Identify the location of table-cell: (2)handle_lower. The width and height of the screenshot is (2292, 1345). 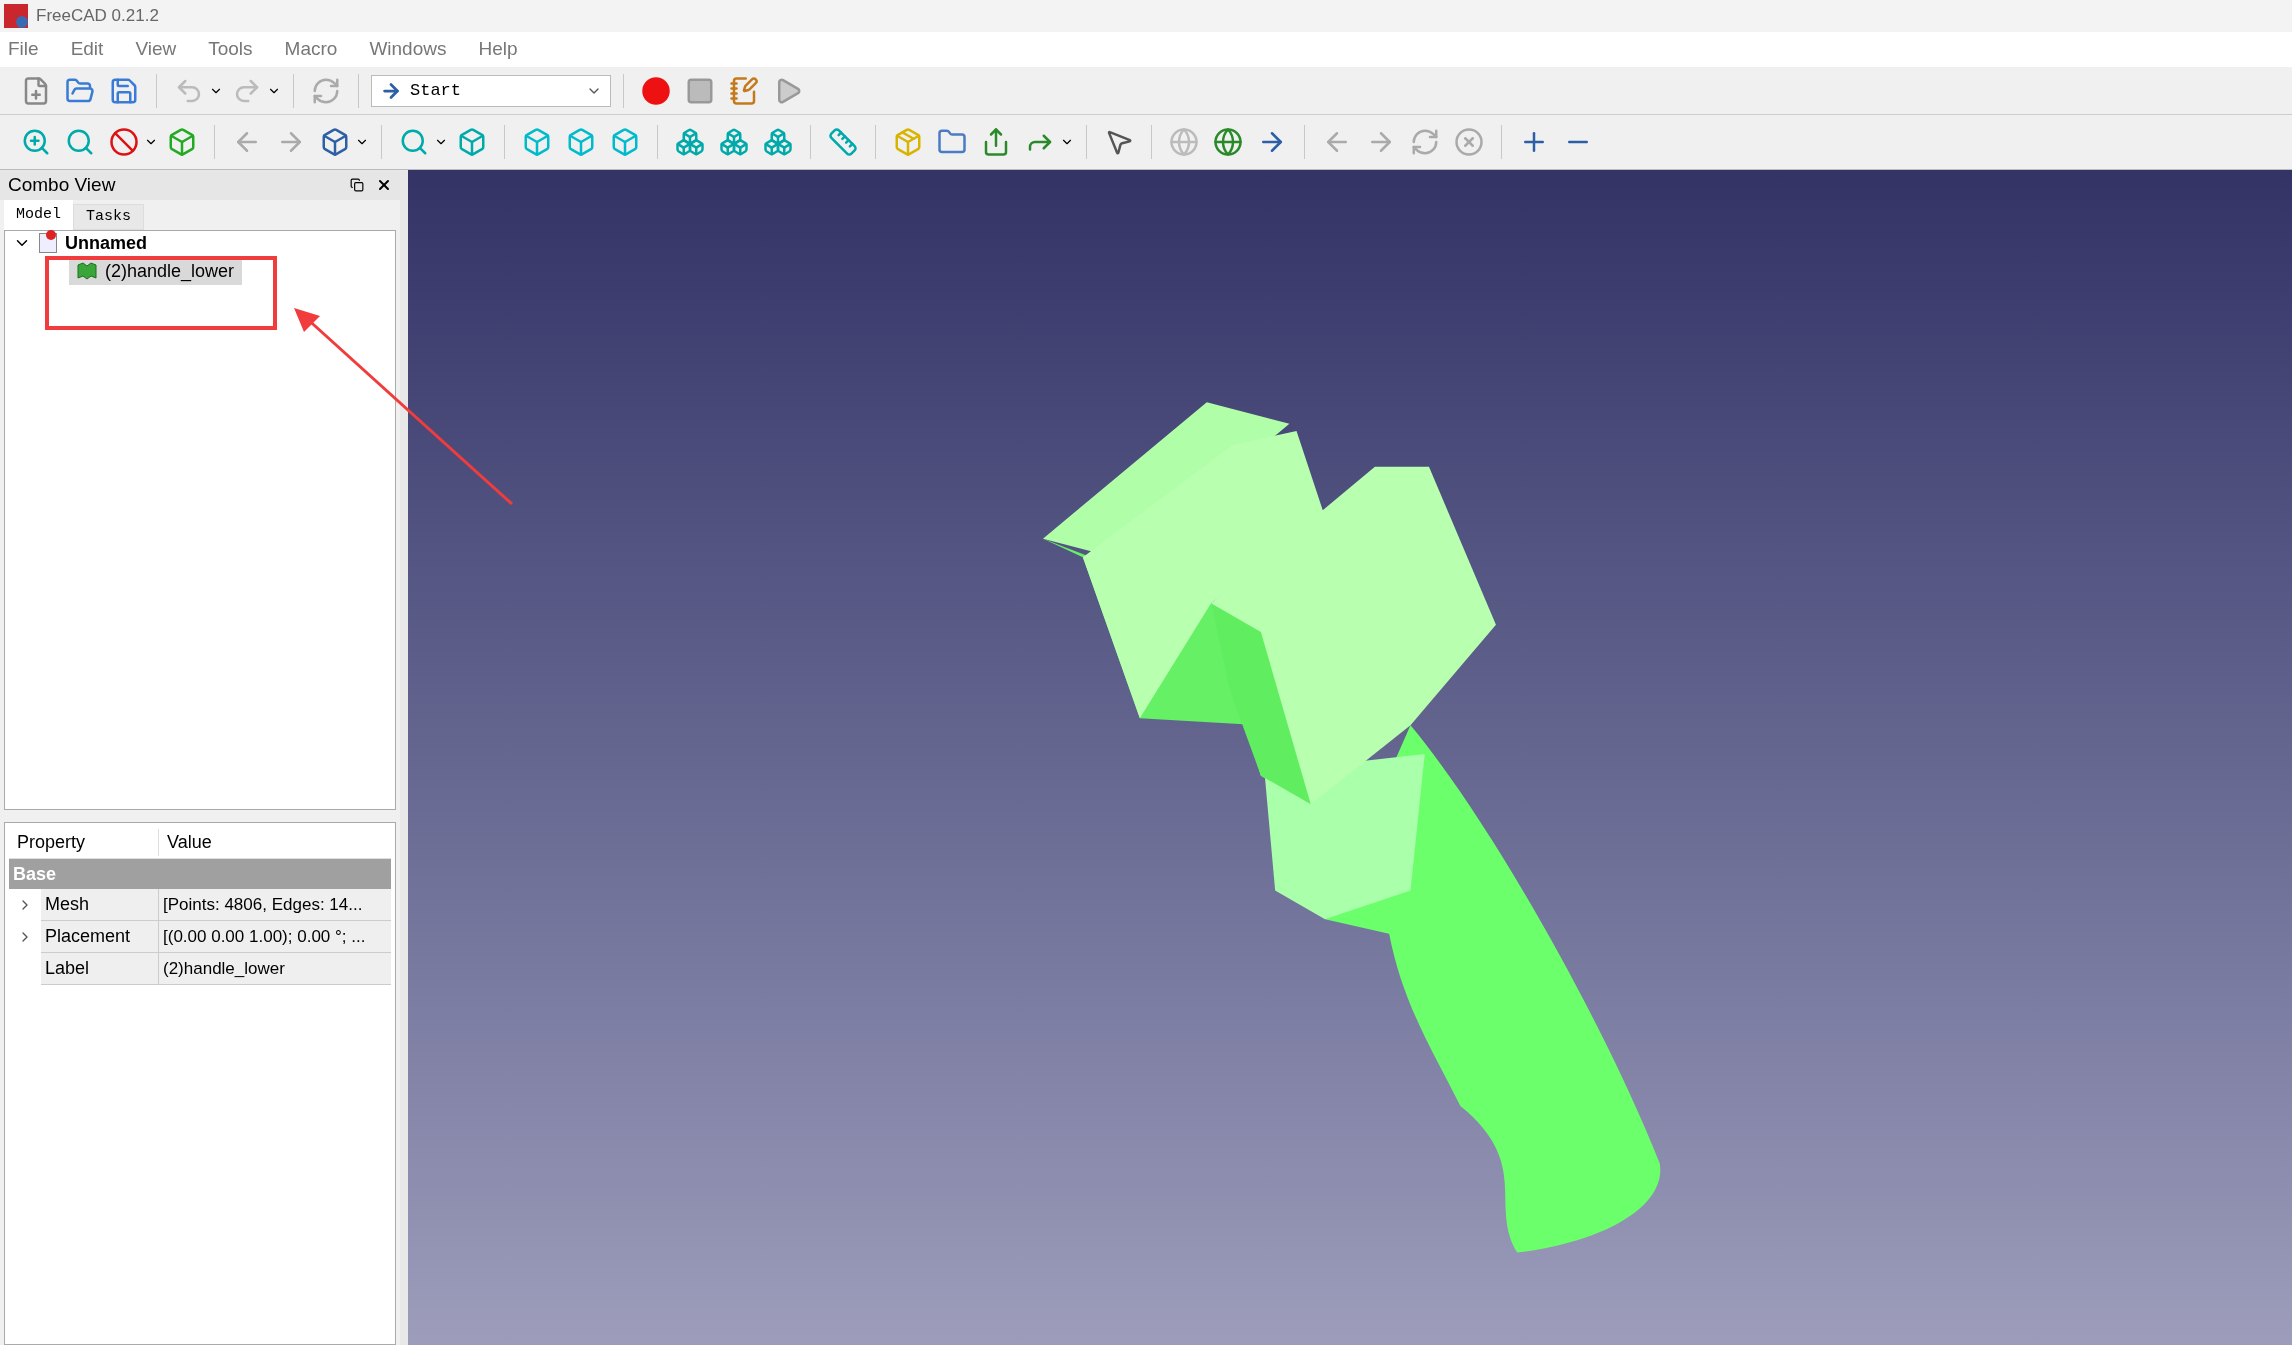
(275, 969).